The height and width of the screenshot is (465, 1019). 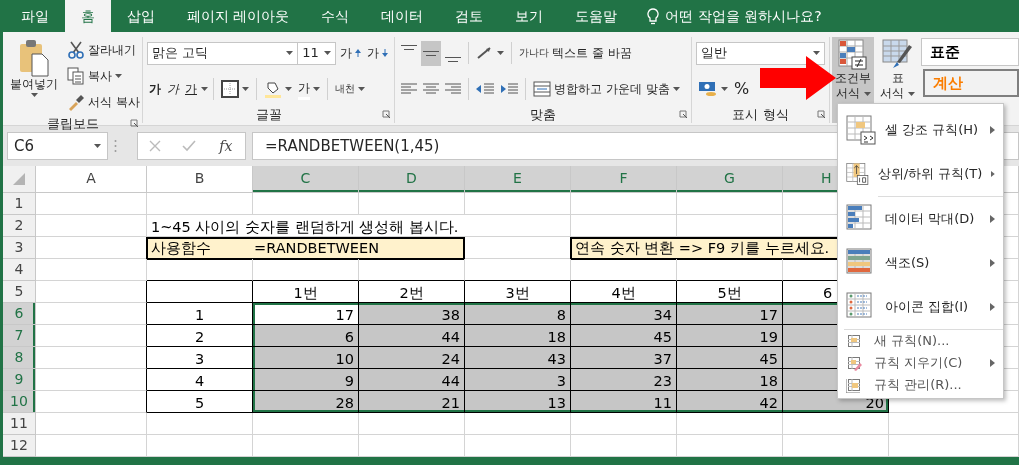 I want to click on sheet-cell: 19, so click(x=730, y=336).